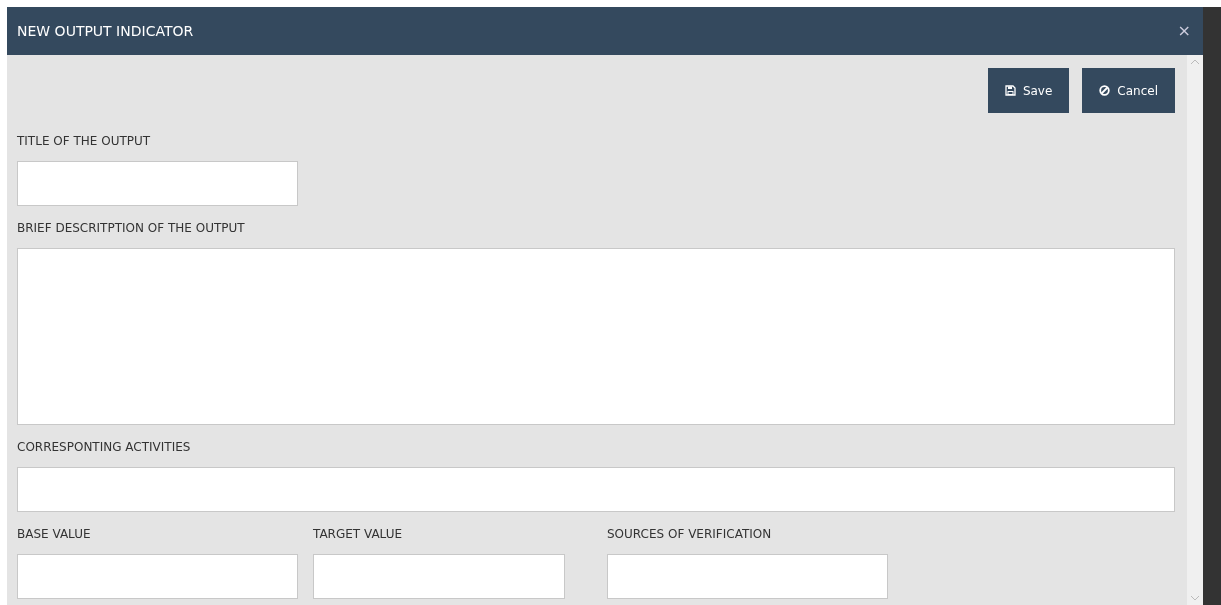 This screenshot has height=605, width=1221. What do you see at coordinates (1105, 90) in the screenshot?
I see `ban-icon` at bounding box center [1105, 90].